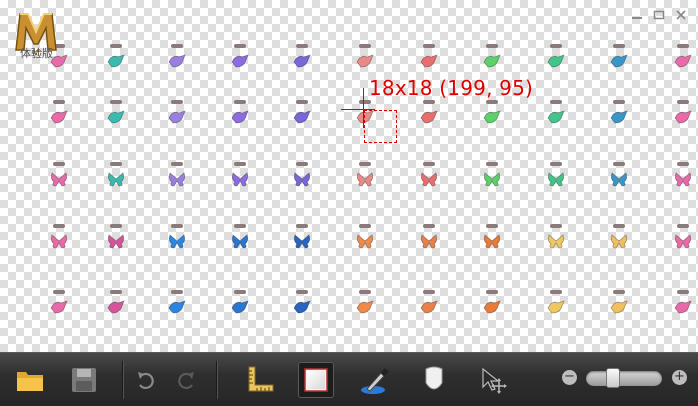 The height and width of the screenshot is (406, 698). What do you see at coordinates (613, 378) in the screenshot?
I see `zoom-slider-thumb` at bounding box center [613, 378].